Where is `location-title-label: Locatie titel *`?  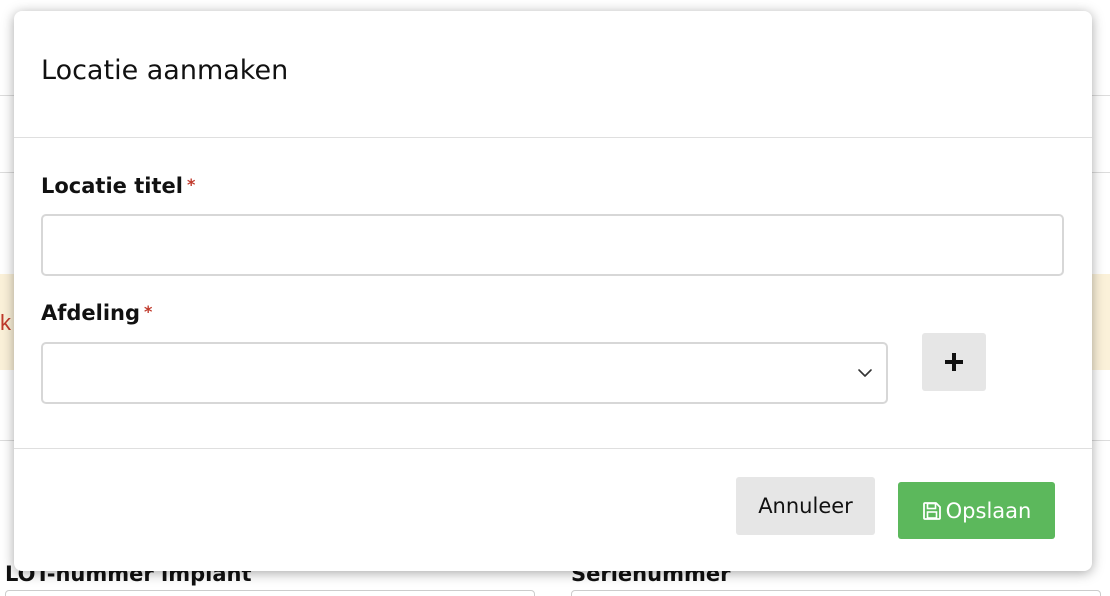 location-title-label: Locatie titel * is located at coordinates (118, 186).